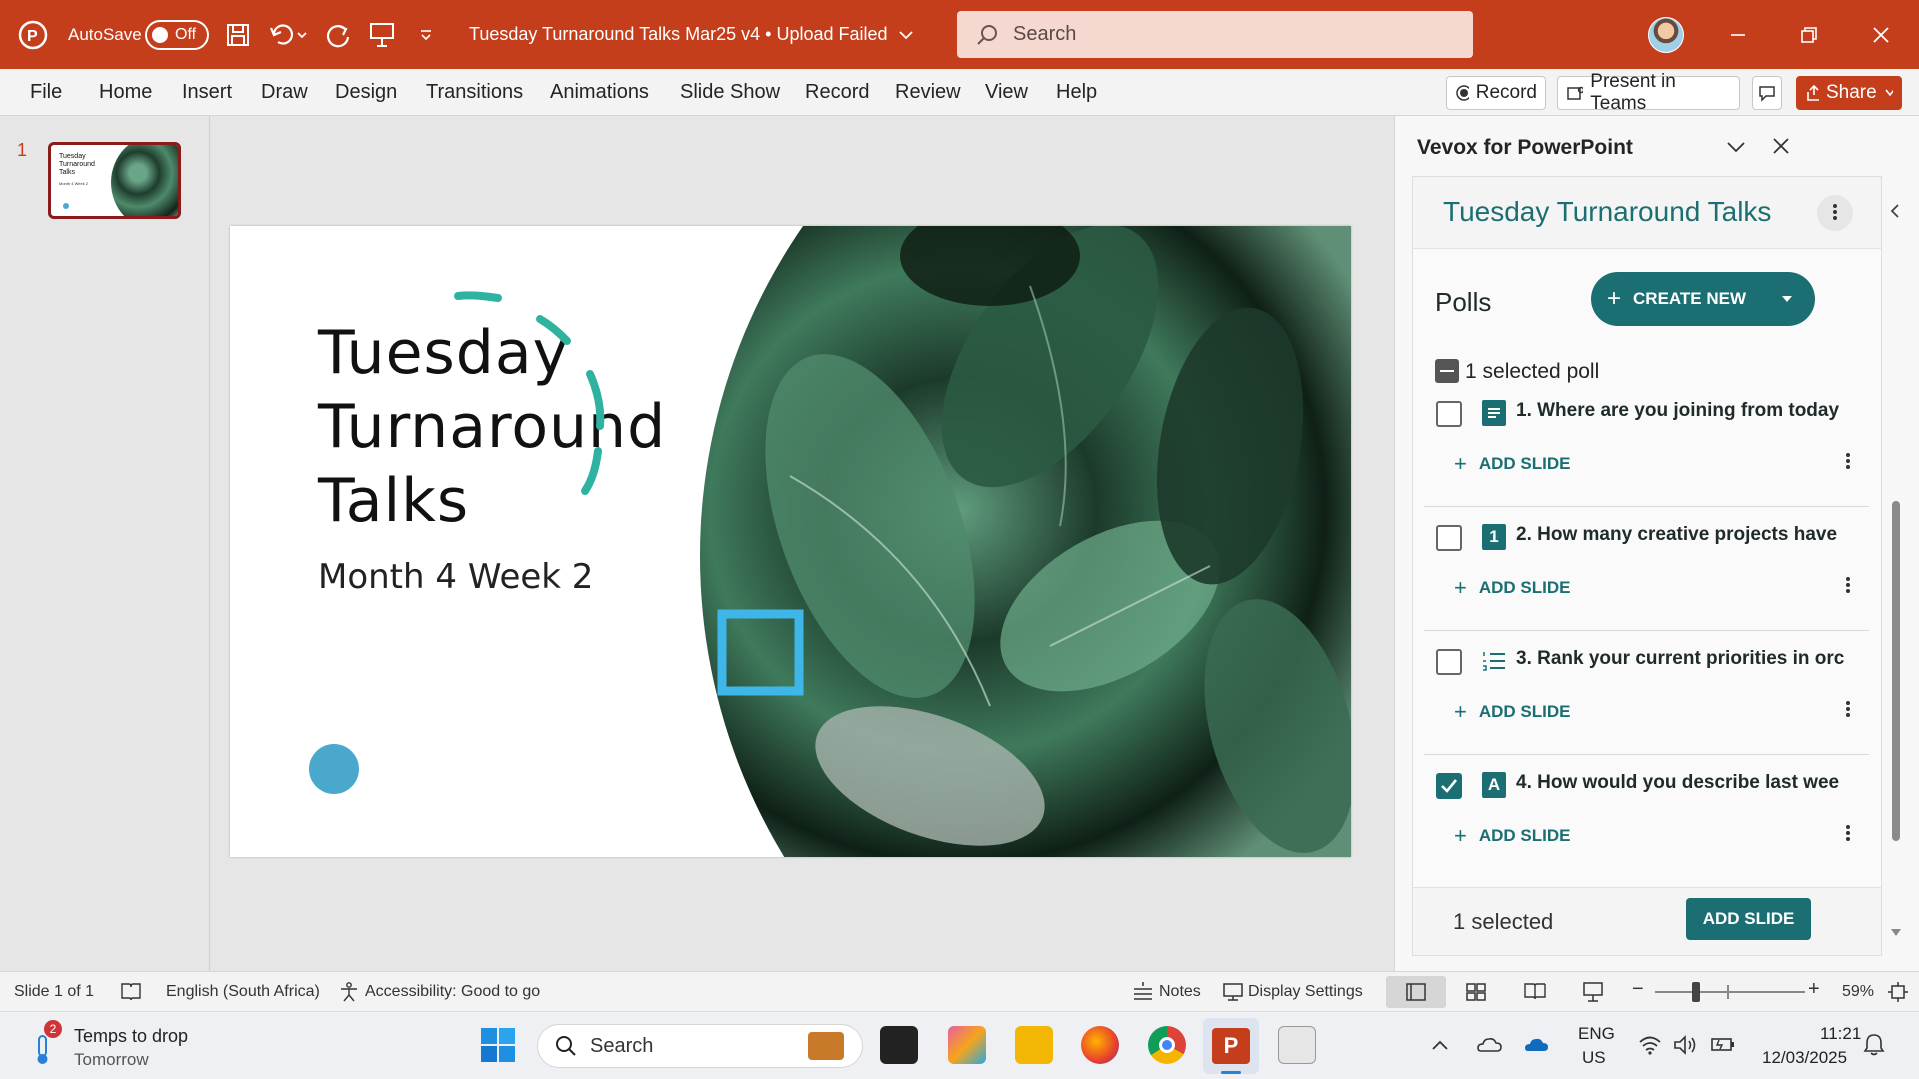 This screenshot has height=1079, width=1919. I want to click on minimize-button, so click(1738, 34).